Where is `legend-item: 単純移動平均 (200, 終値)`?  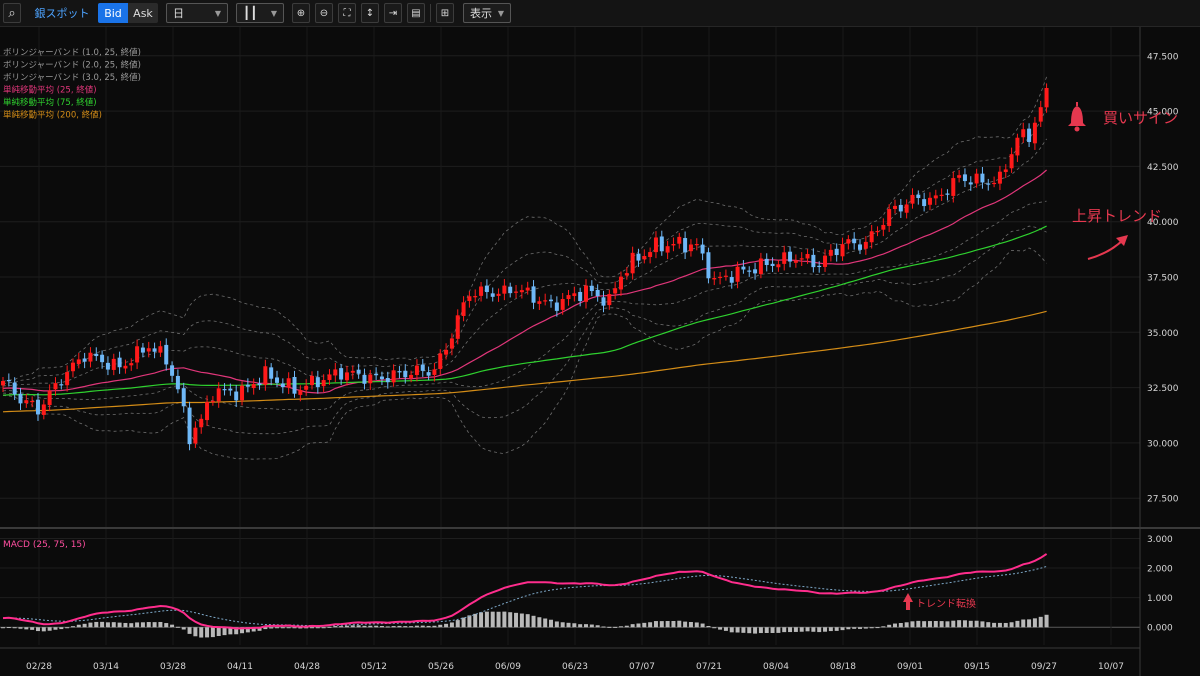
legend-item: 単純移動平均 (200, 終値) is located at coordinates (52, 115).